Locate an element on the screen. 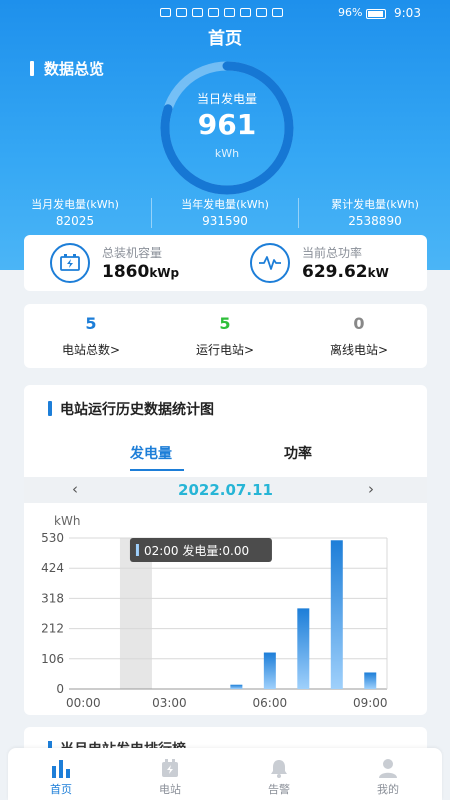 Image resolution: width=450 pixels, height=800 pixels. tab-power: 功率 is located at coordinates (298, 453).